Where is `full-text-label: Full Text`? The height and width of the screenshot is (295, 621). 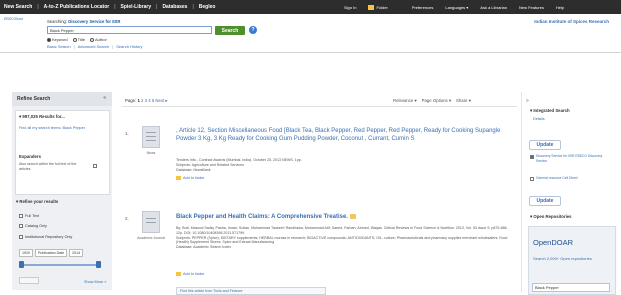 full-text-label: Full Text is located at coordinates (32, 216).